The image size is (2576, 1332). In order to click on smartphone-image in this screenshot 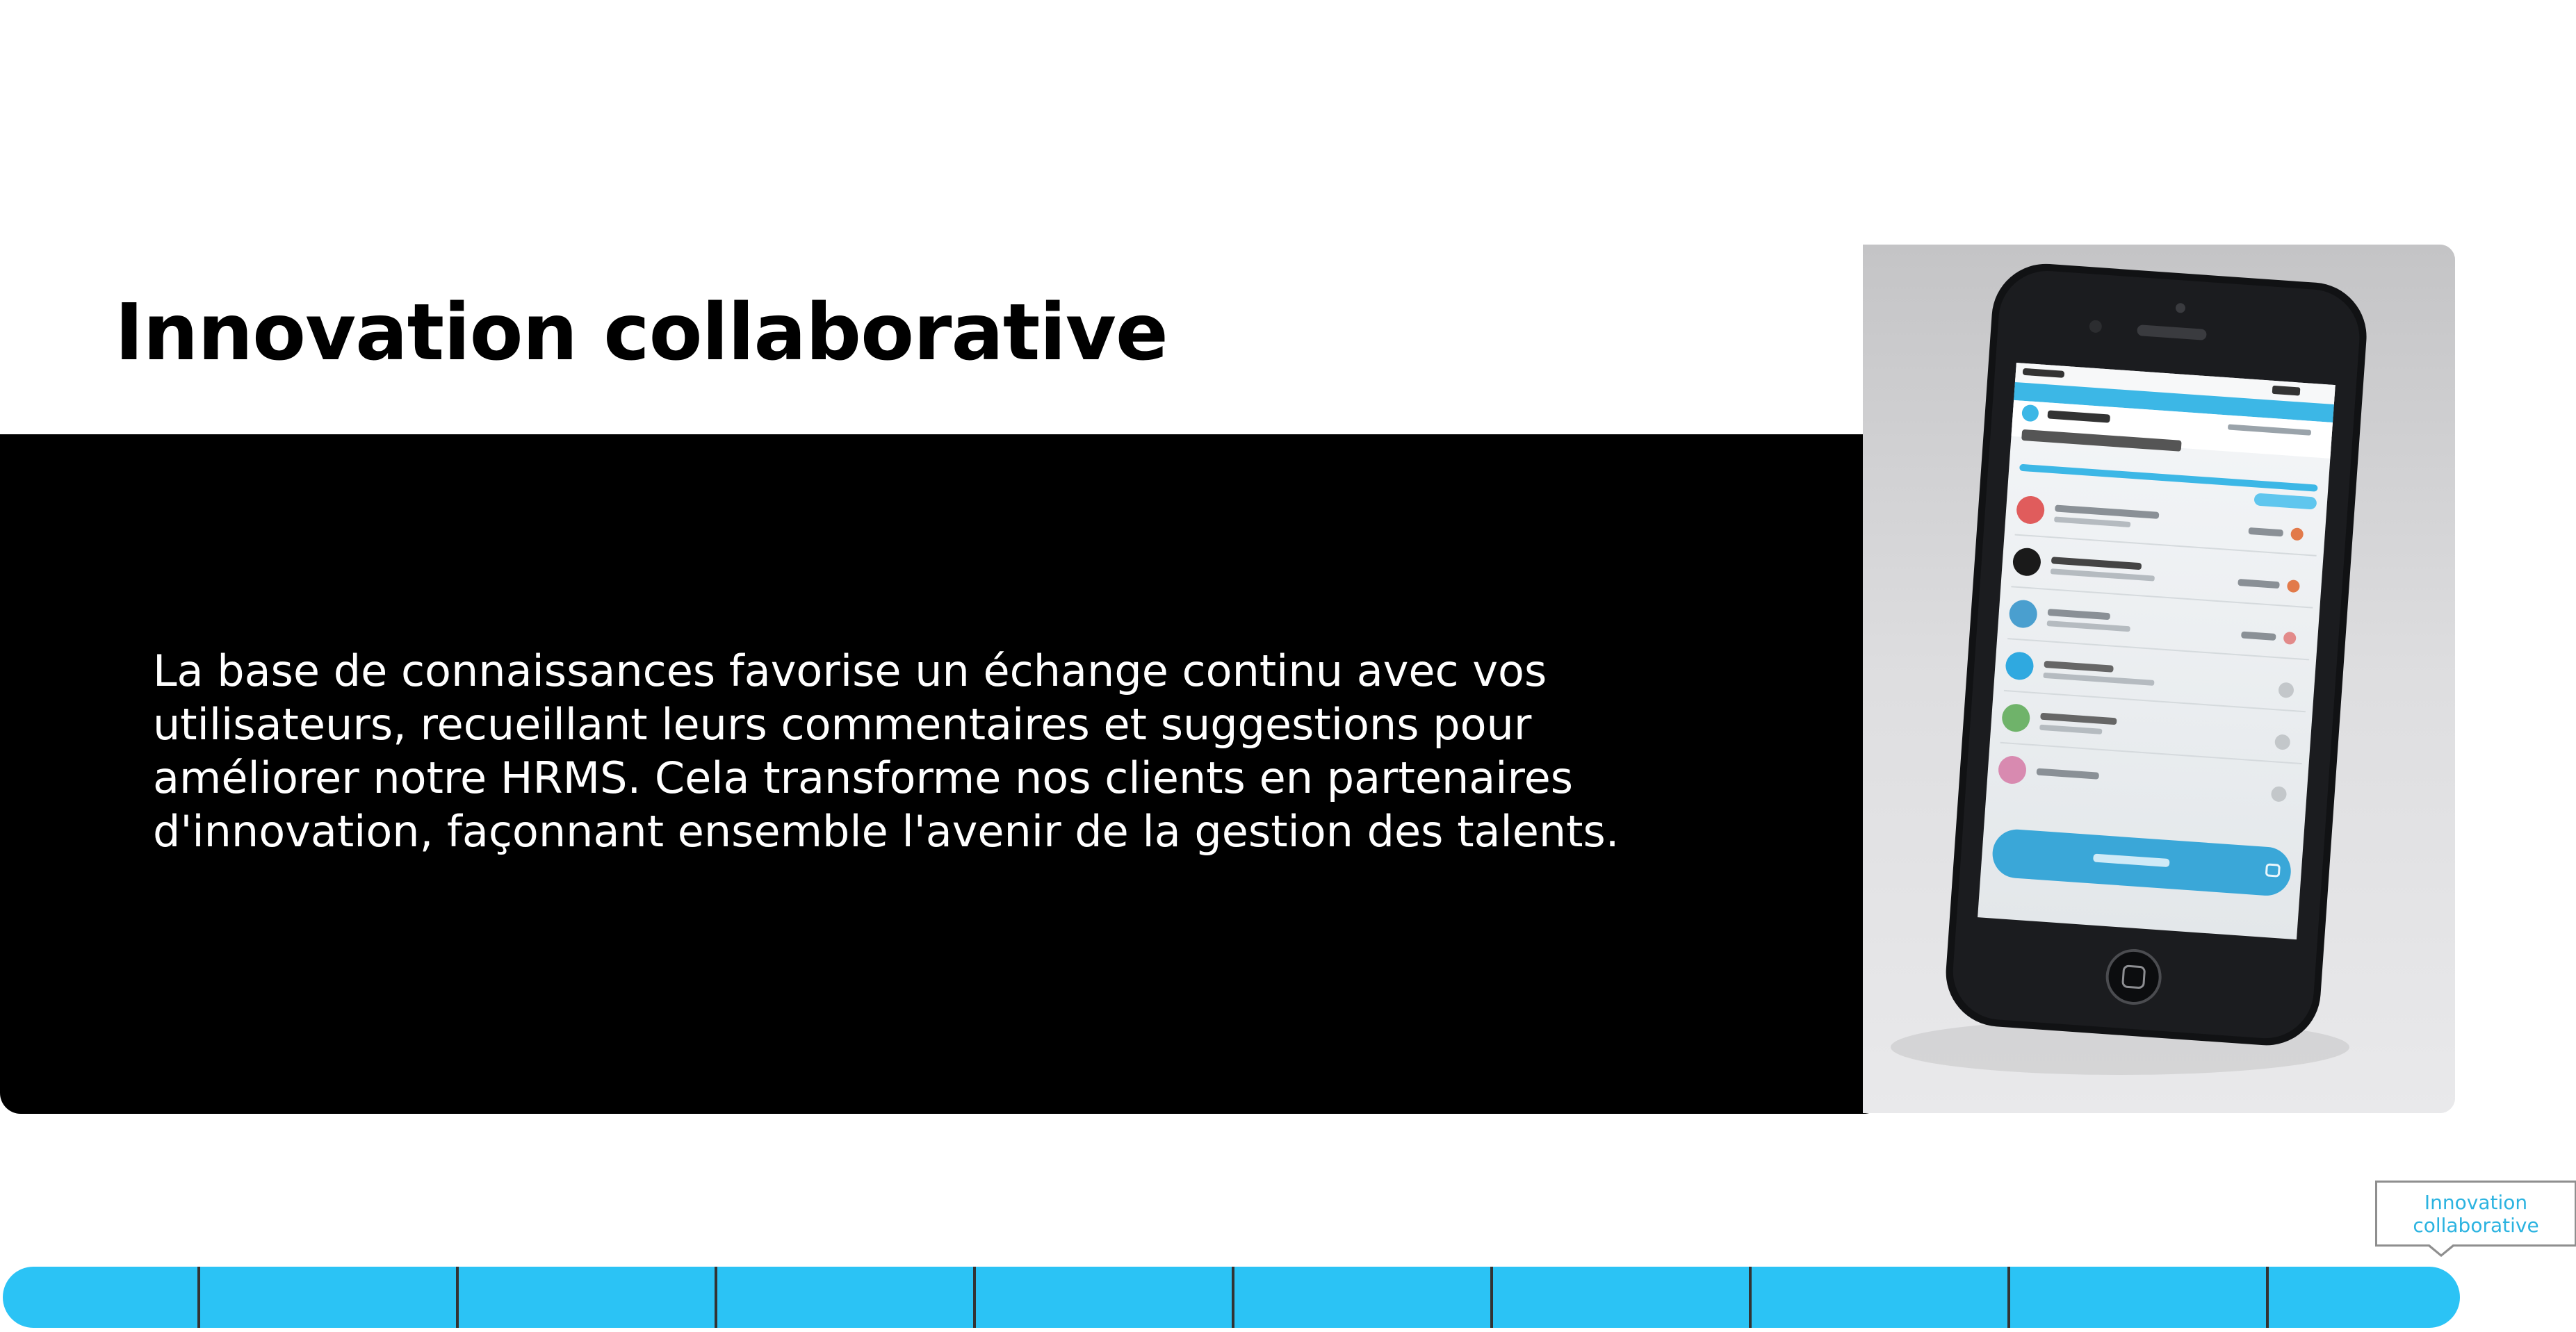, I will do `click(2159, 679)`.